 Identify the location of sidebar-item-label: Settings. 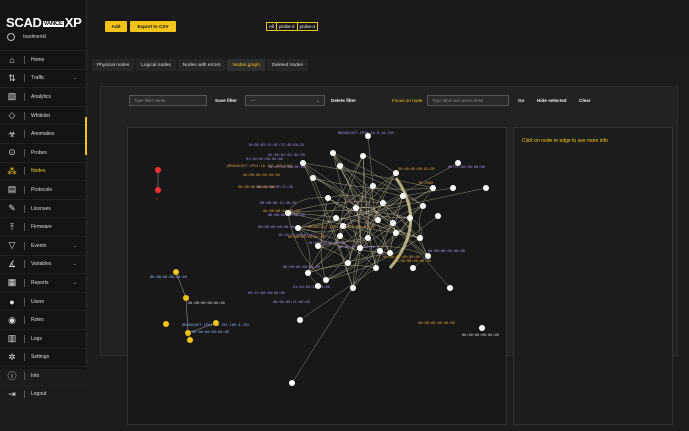
(40, 357).